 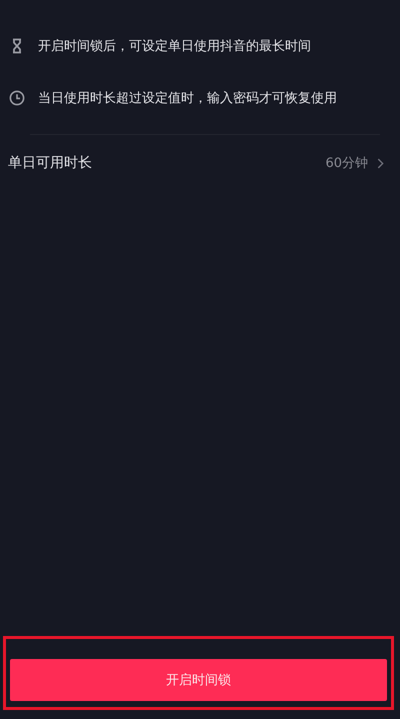 What do you see at coordinates (187, 98) in the screenshot?
I see `tip-text: 当日使用时长超过设定值时，输入密码才可恢复使用` at bounding box center [187, 98].